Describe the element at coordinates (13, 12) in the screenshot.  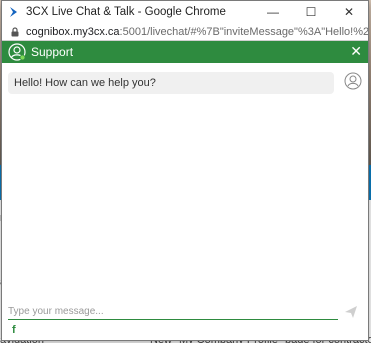
I see `app-icon` at that location.